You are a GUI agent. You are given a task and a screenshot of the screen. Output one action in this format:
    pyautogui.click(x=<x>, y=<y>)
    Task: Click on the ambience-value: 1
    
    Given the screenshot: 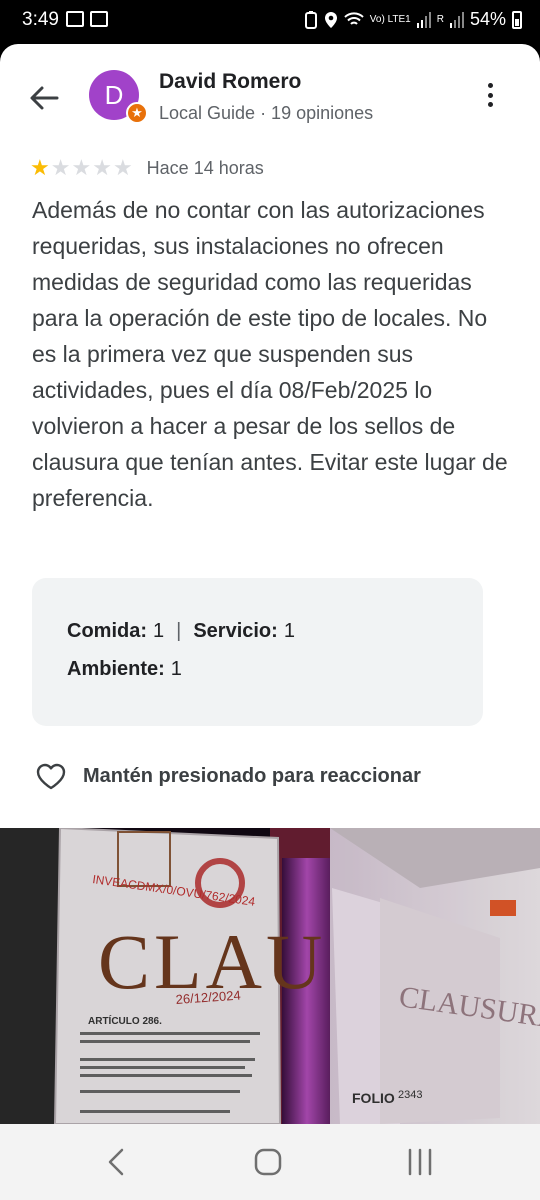 What is the action you would take?
    pyautogui.click(x=176, y=668)
    